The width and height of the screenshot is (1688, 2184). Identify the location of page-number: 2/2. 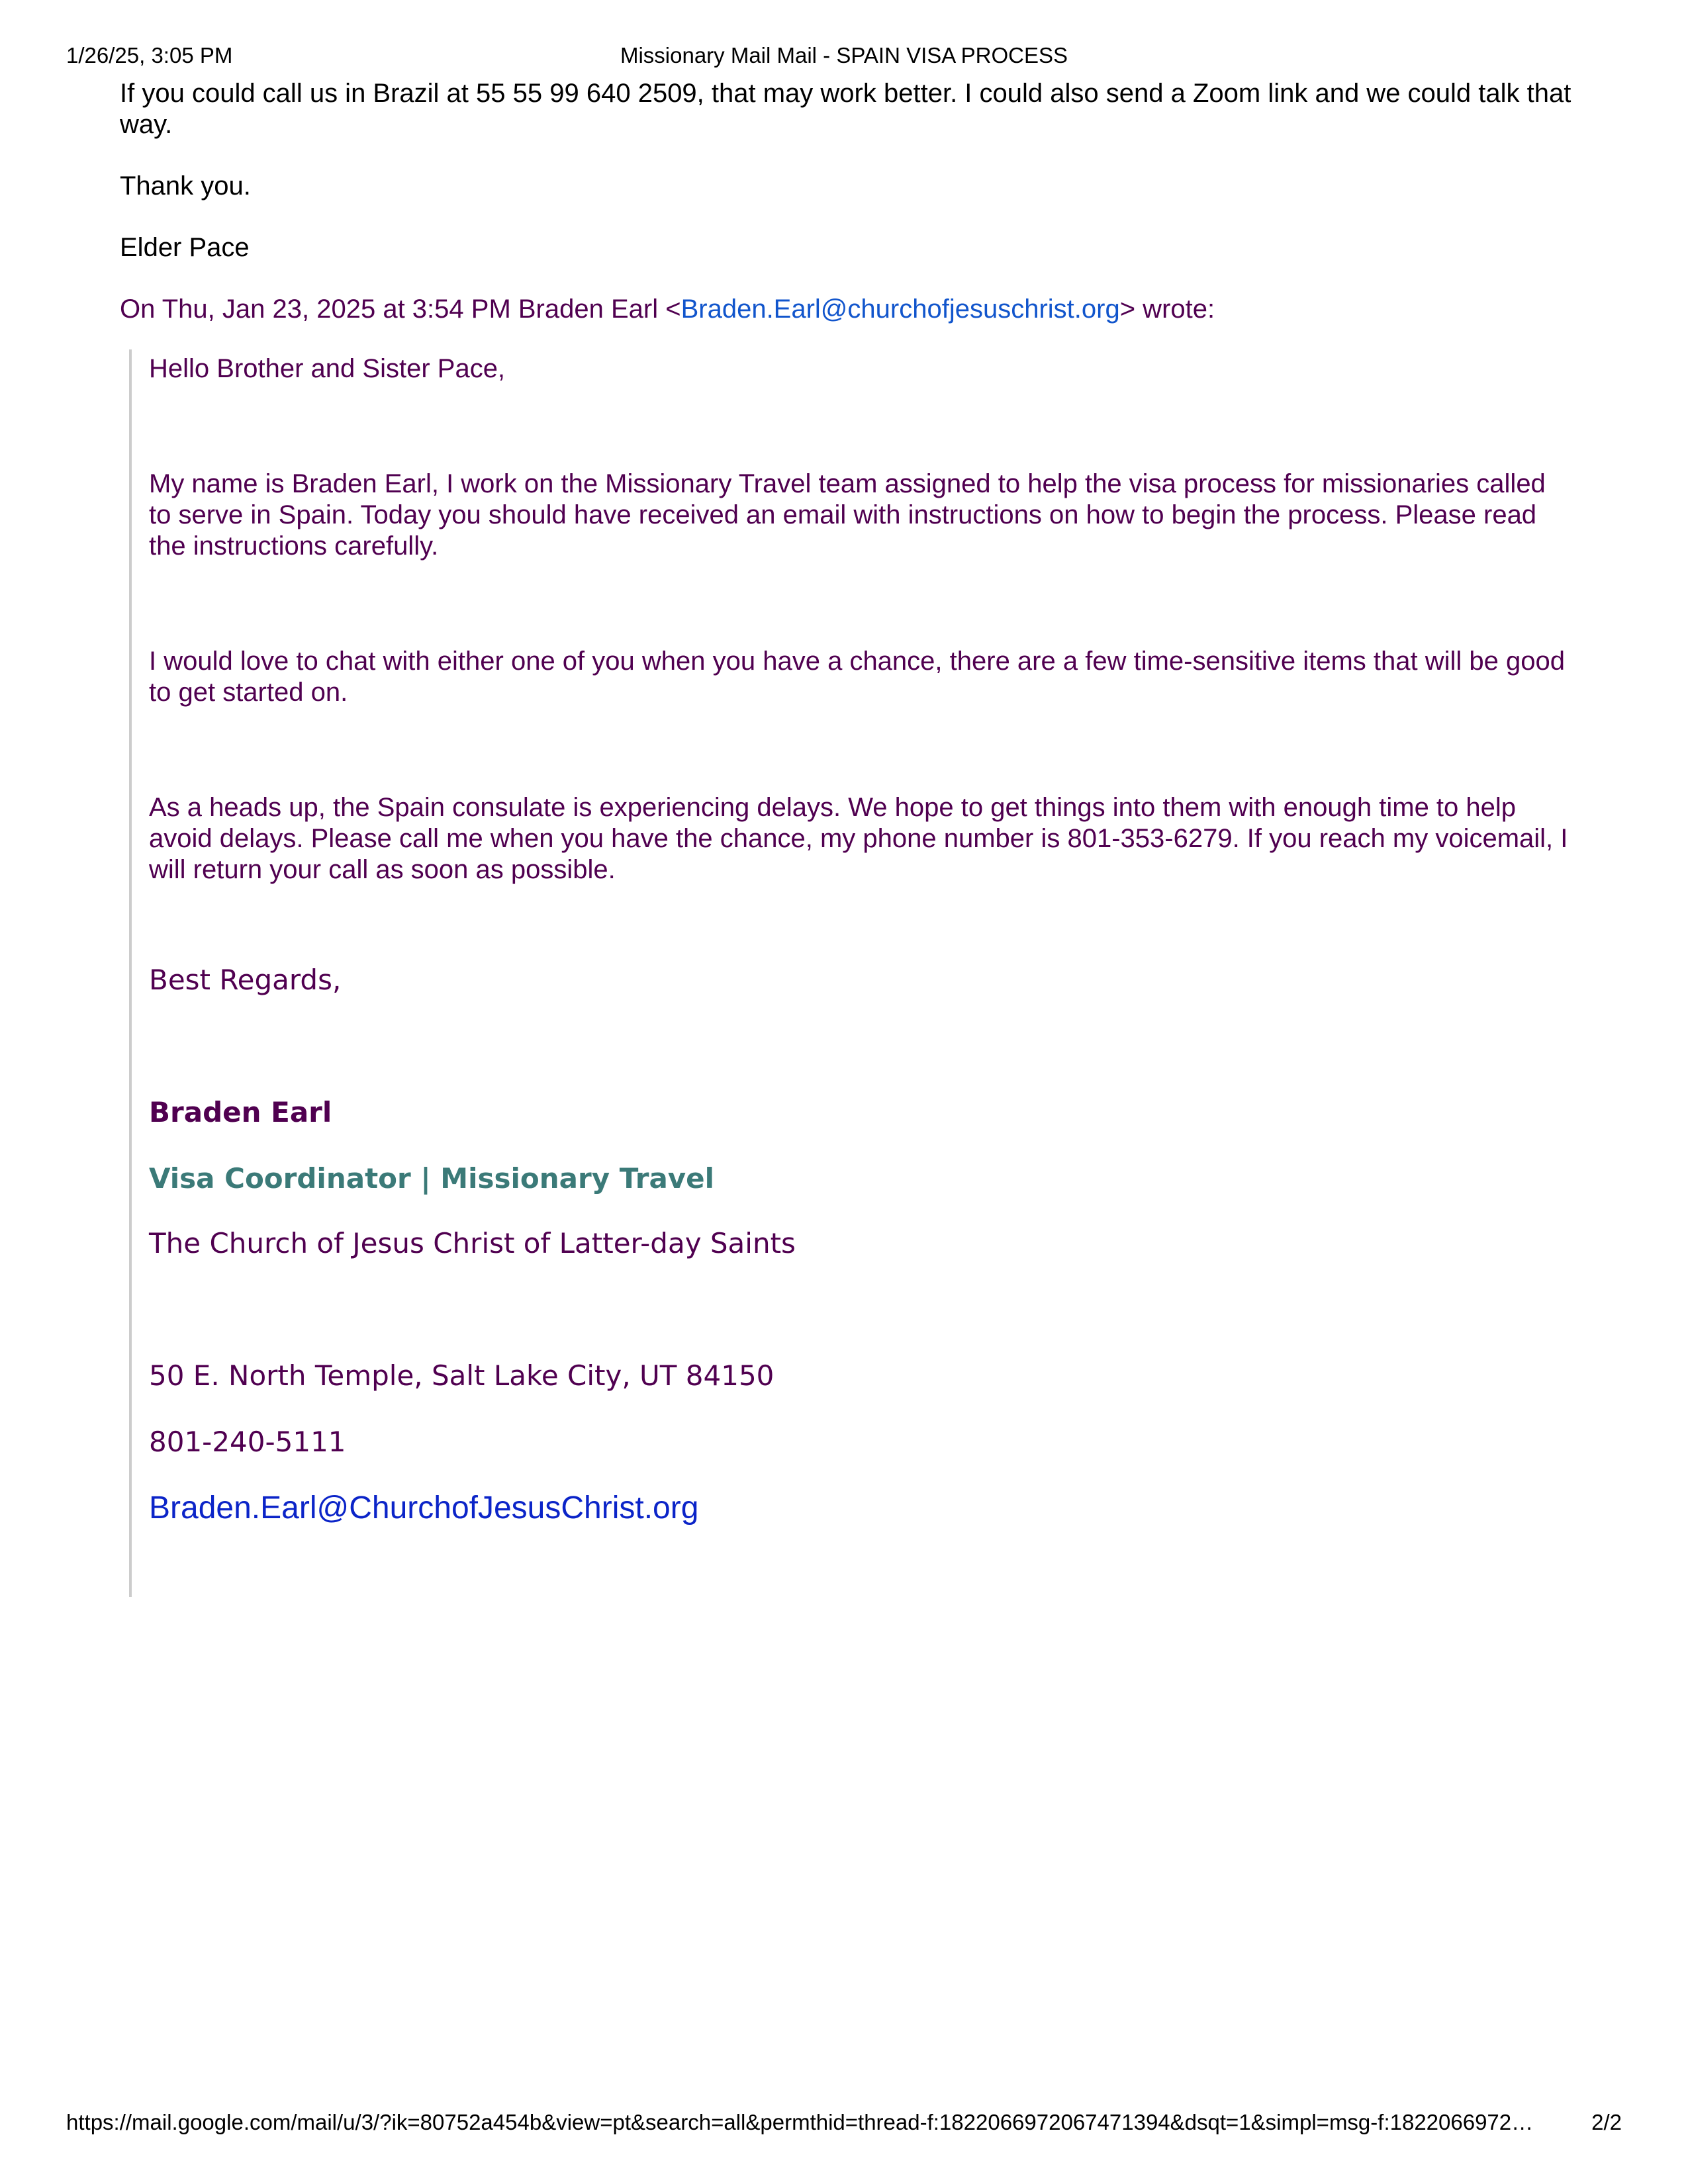
(1606, 2122).